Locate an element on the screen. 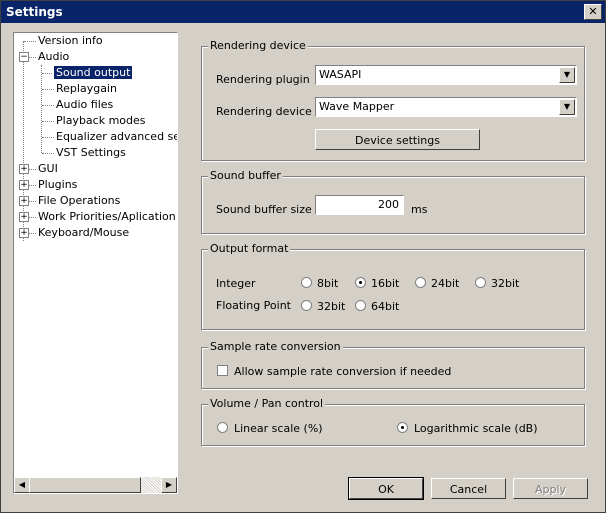 This screenshot has height=513, width=606. device-settings-label: Device settings is located at coordinates (397, 140).